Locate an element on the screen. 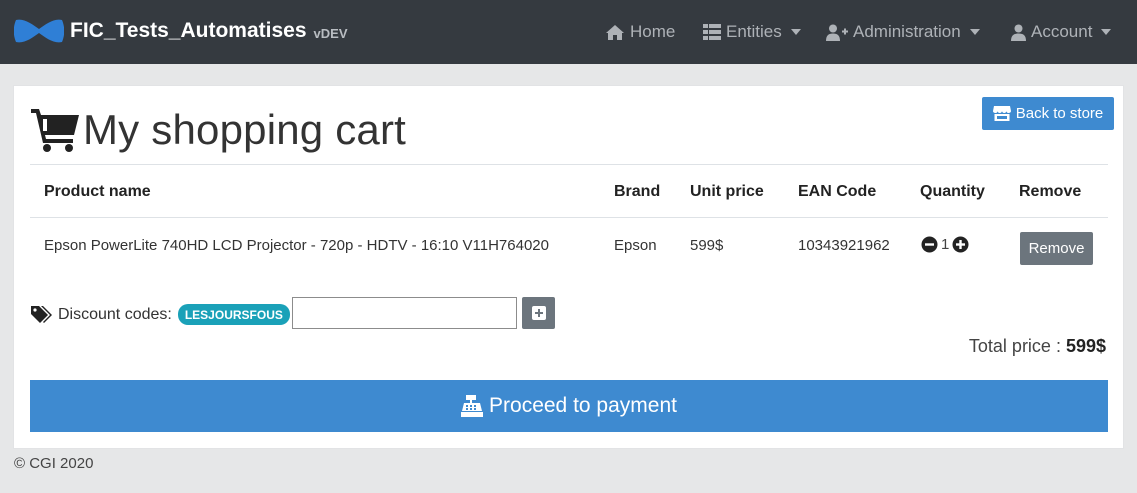 This screenshot has height=493, width=1137. home-icon is located at coordinates (615, 32).